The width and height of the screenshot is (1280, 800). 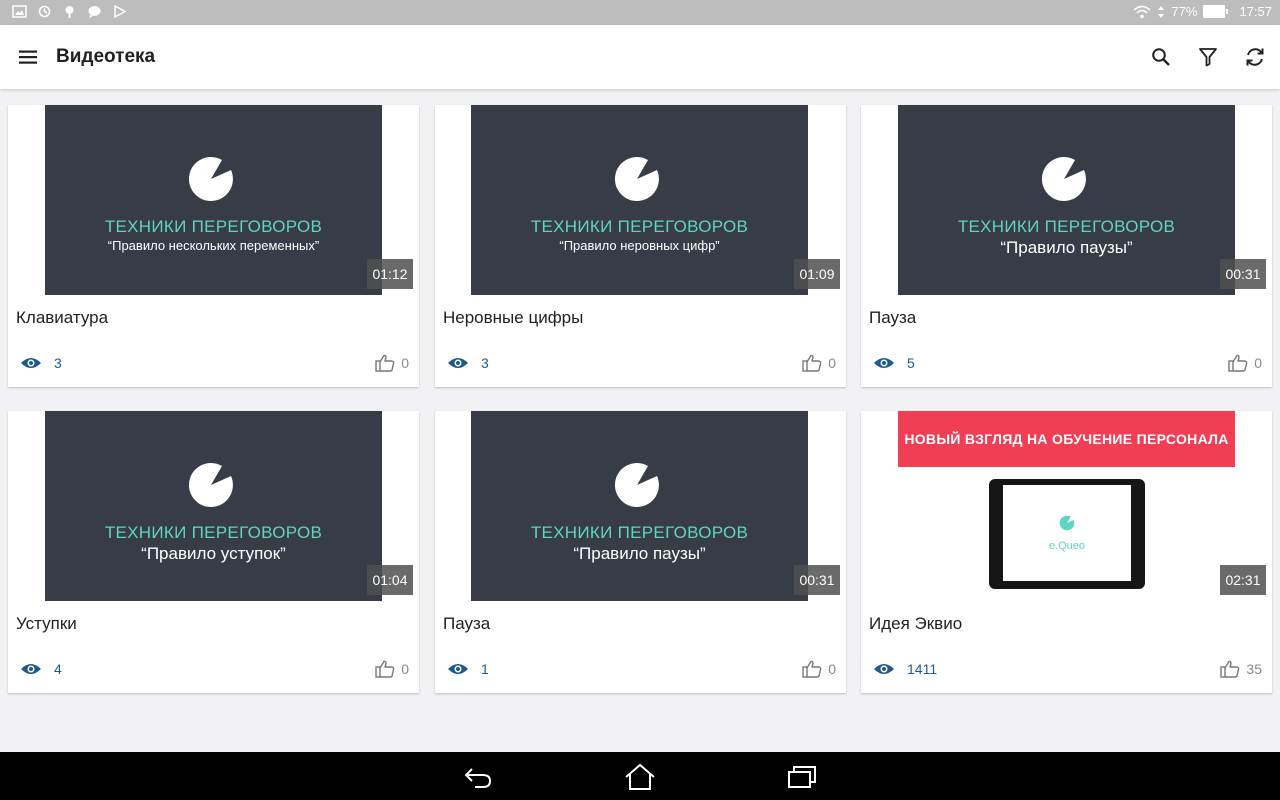 I want to click on duration-badge: 01:12, so click(x=390, y=274).